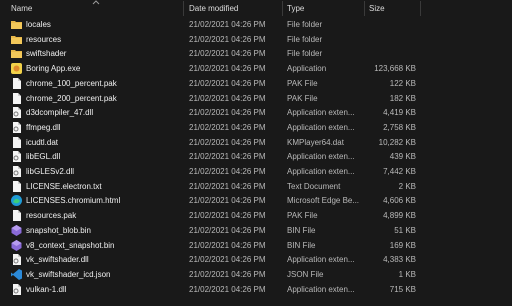 Image resolution: width=512 pixels, height=306 pixels. Describe the element at coordinates (51, 216) in the screenshot. I see `file-name: resources.pak` at that location.